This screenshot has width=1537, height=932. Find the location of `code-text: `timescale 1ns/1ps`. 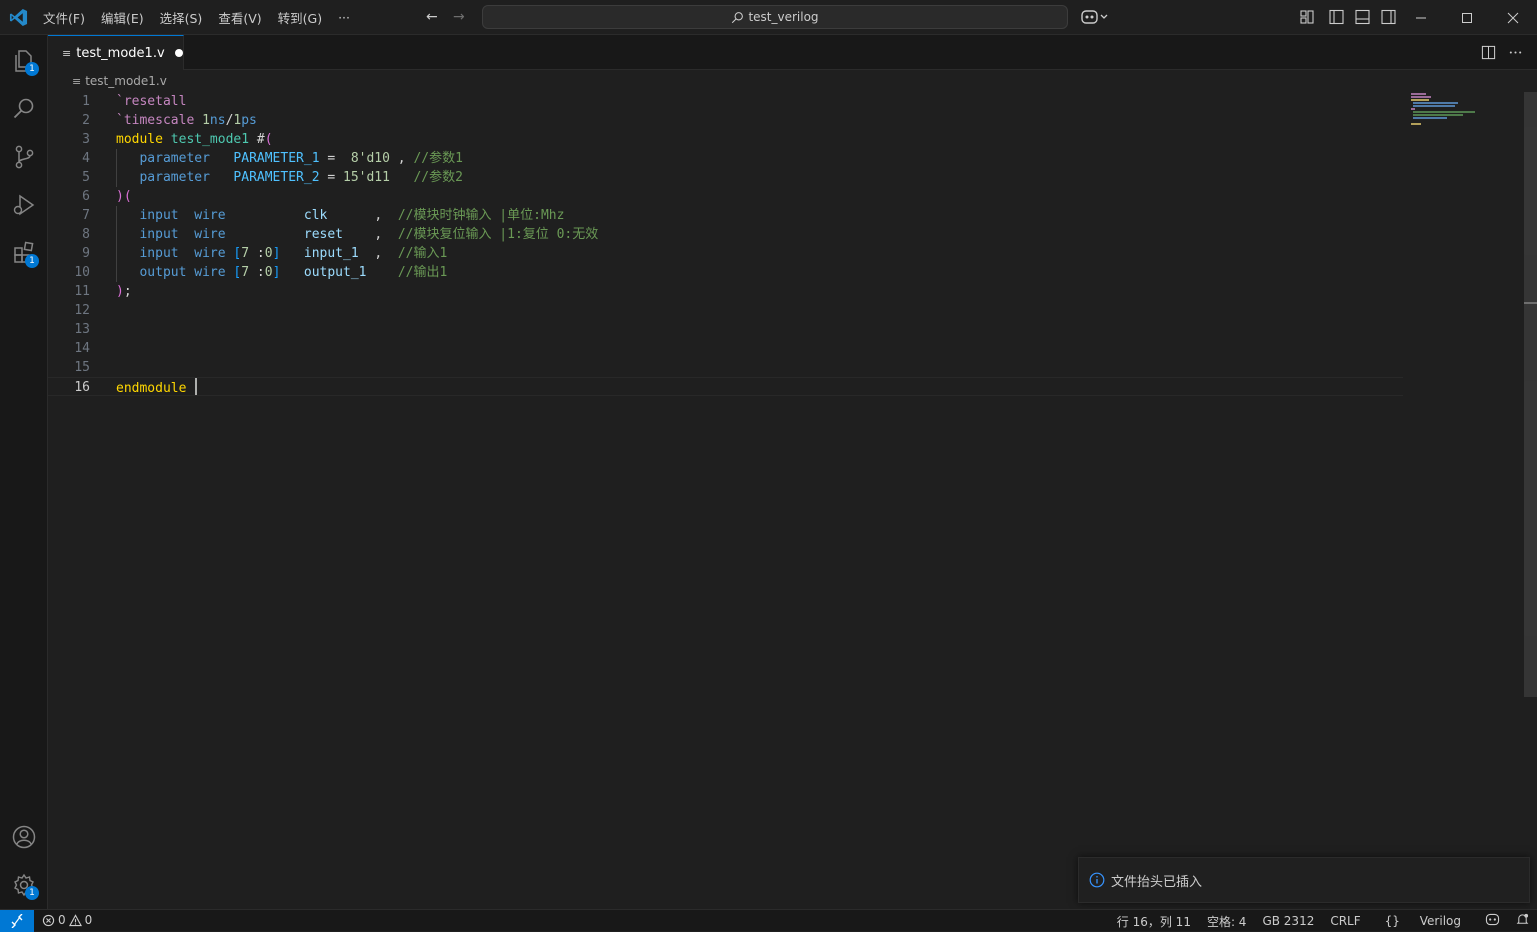

code-text: `timescale 1ns/1ps is located at coordinates (186, 120).